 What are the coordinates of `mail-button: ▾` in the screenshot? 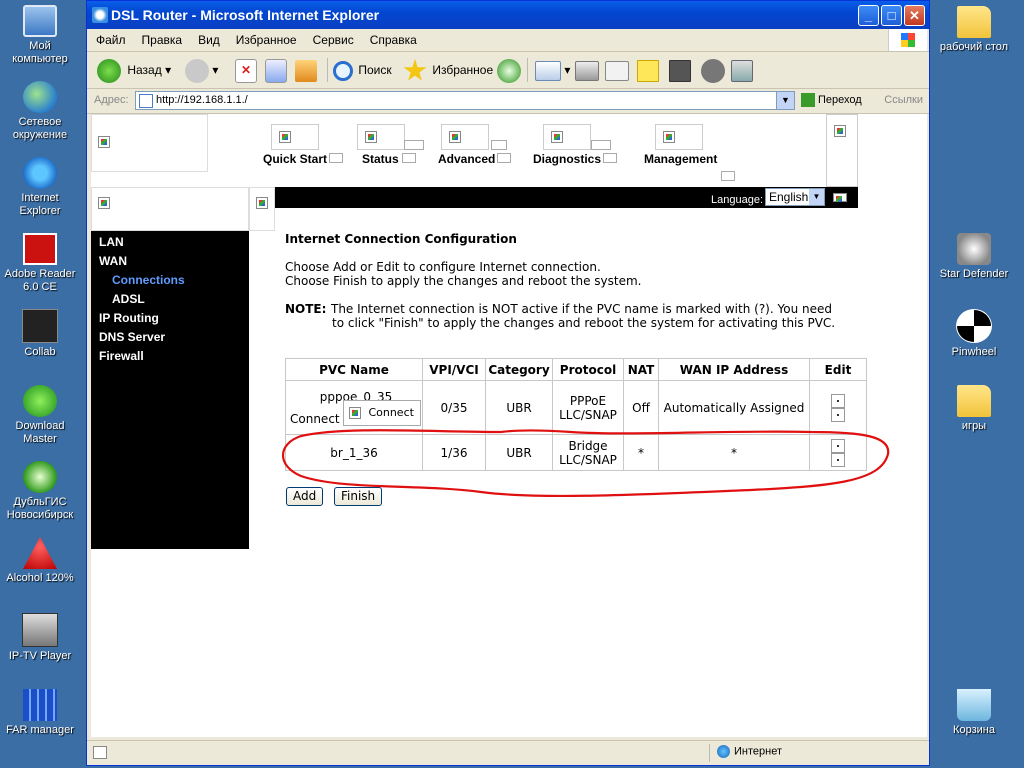 It's located at (552, 70).